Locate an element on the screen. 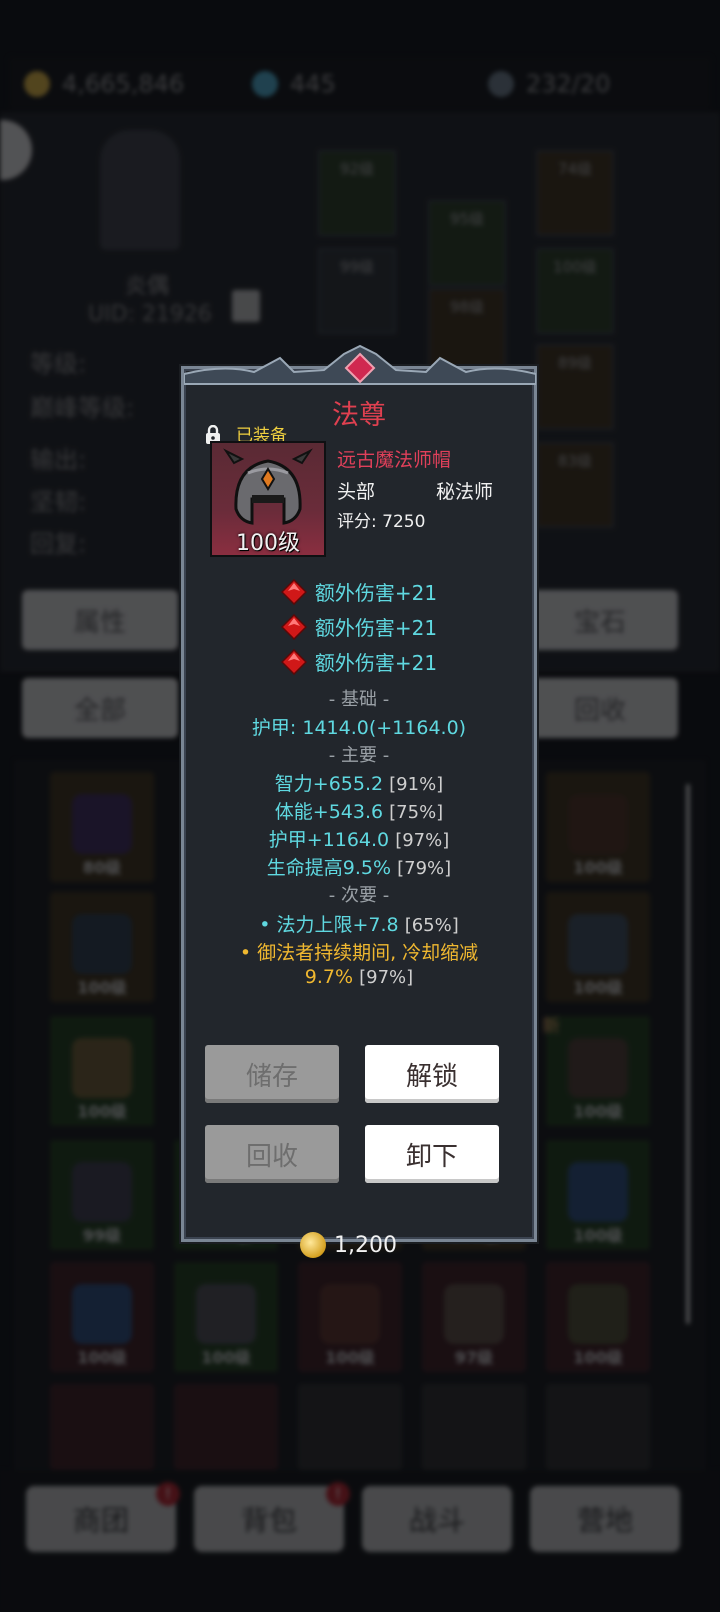 The image size is (720, 1612). item-icon-slot: 100级 is located at coordinates (268, 499).